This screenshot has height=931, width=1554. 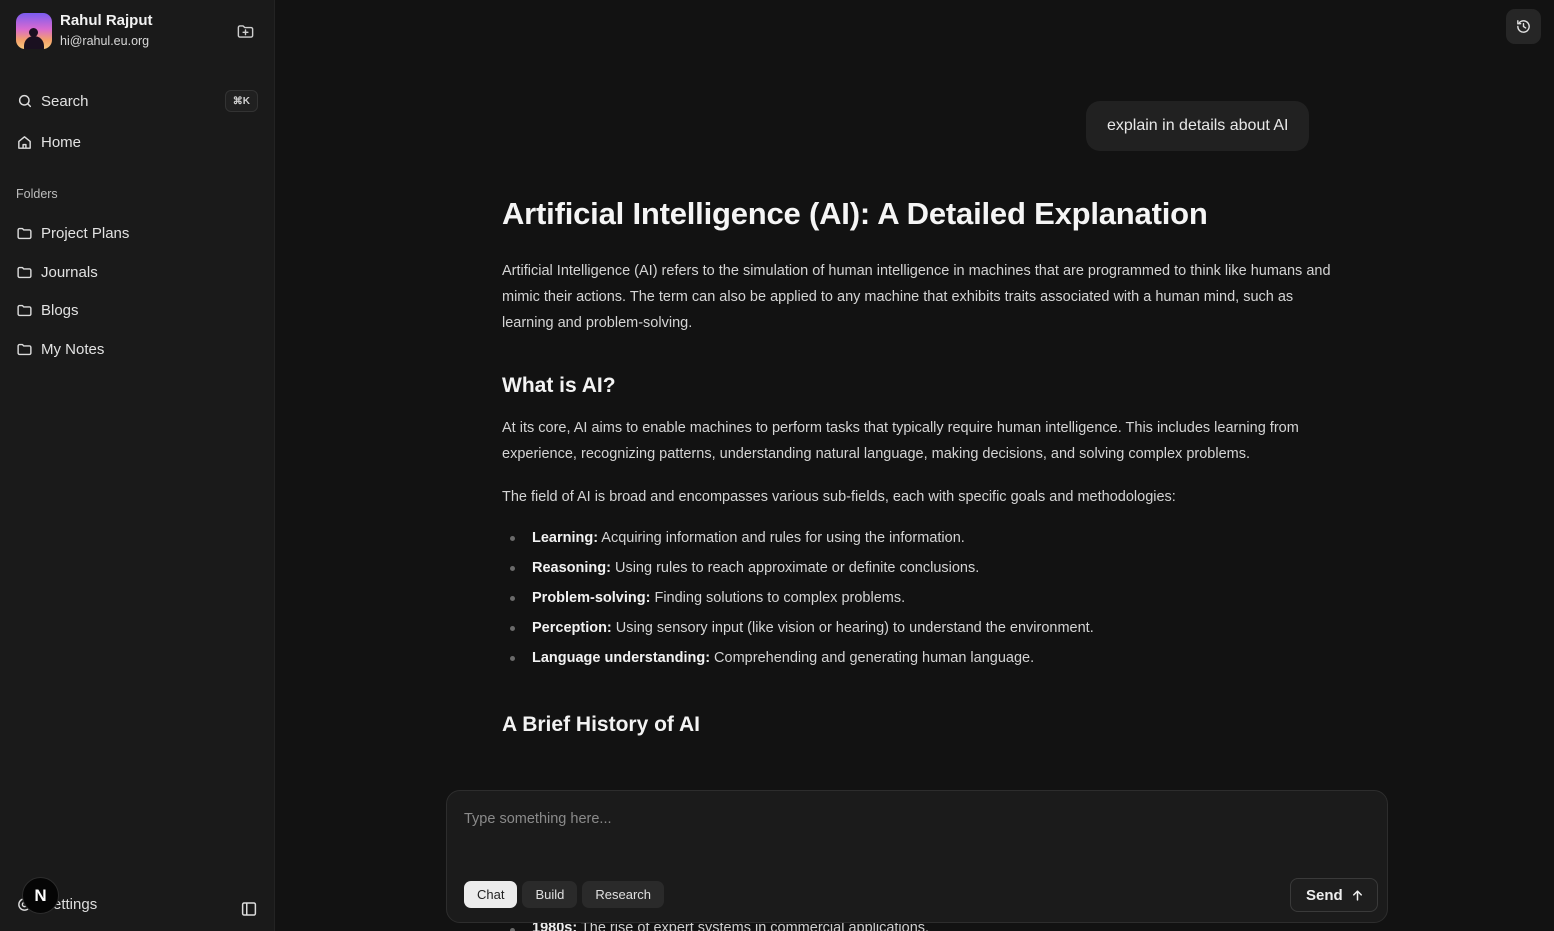 I want to click on section-heading: A Brief History of AI, so click(x=601, y=724).